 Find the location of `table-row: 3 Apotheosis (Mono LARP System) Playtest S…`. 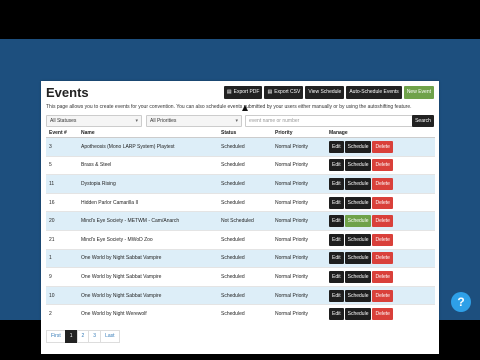

table-row: 3 Apotheosis (Mono LARP System) Playtest S… is located at coordinates (240, 147).